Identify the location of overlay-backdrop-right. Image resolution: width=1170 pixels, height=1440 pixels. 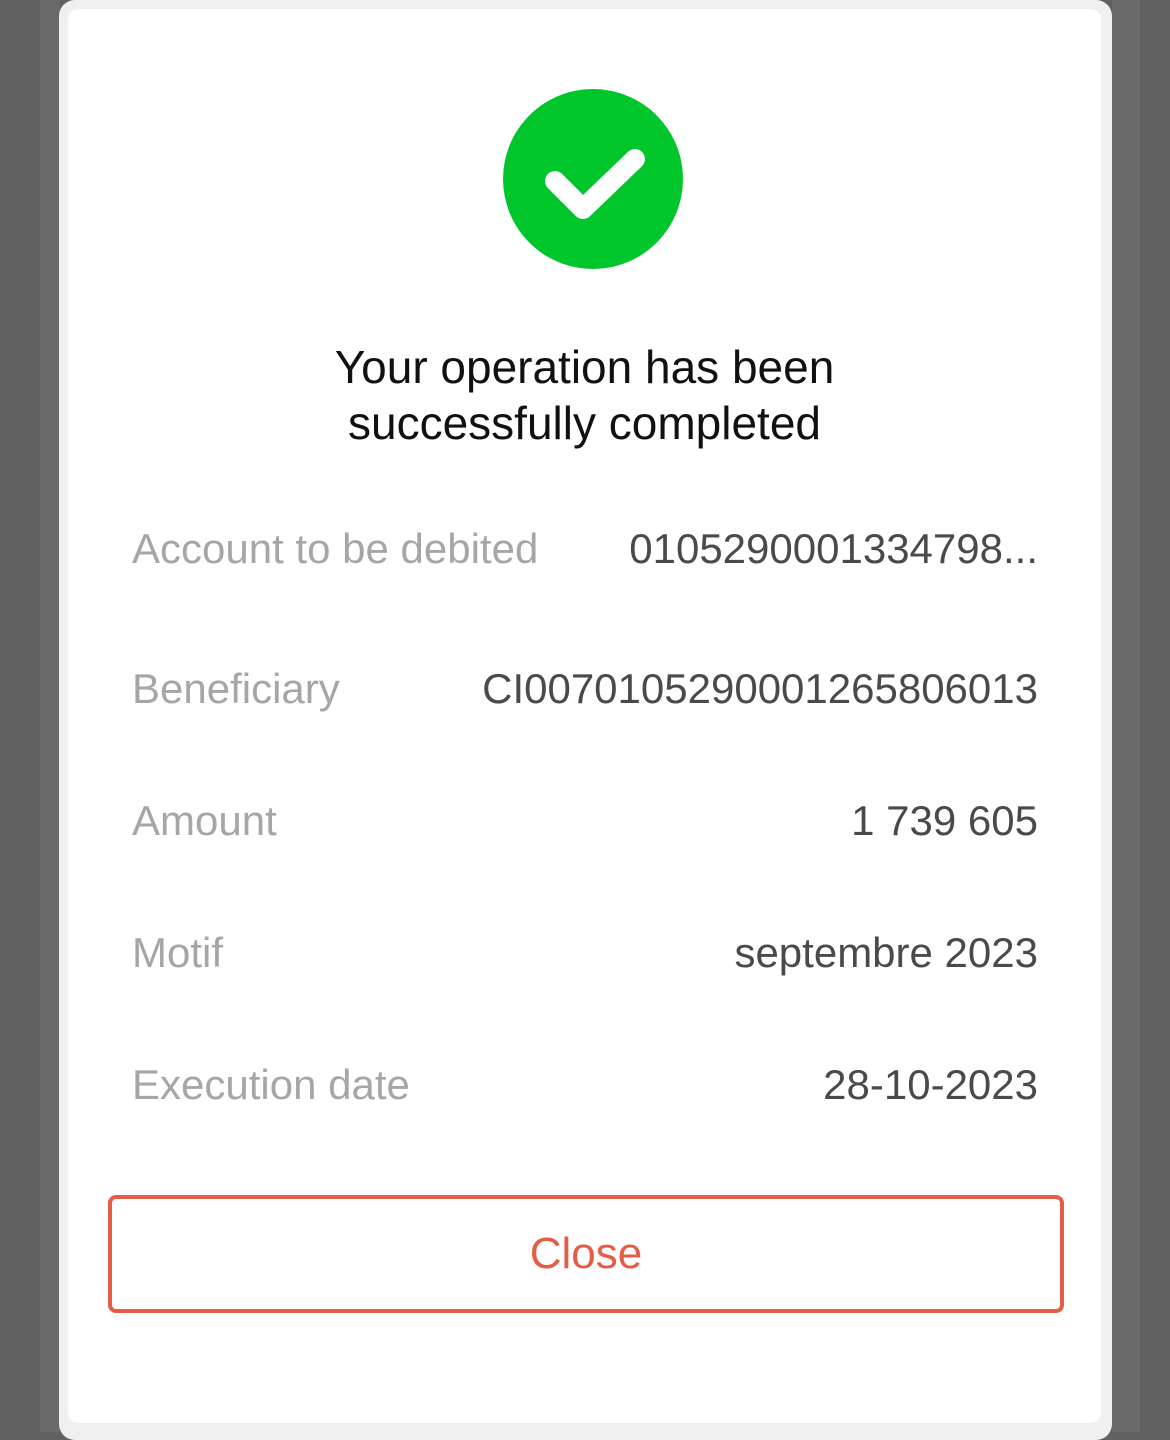
(1126, 716).